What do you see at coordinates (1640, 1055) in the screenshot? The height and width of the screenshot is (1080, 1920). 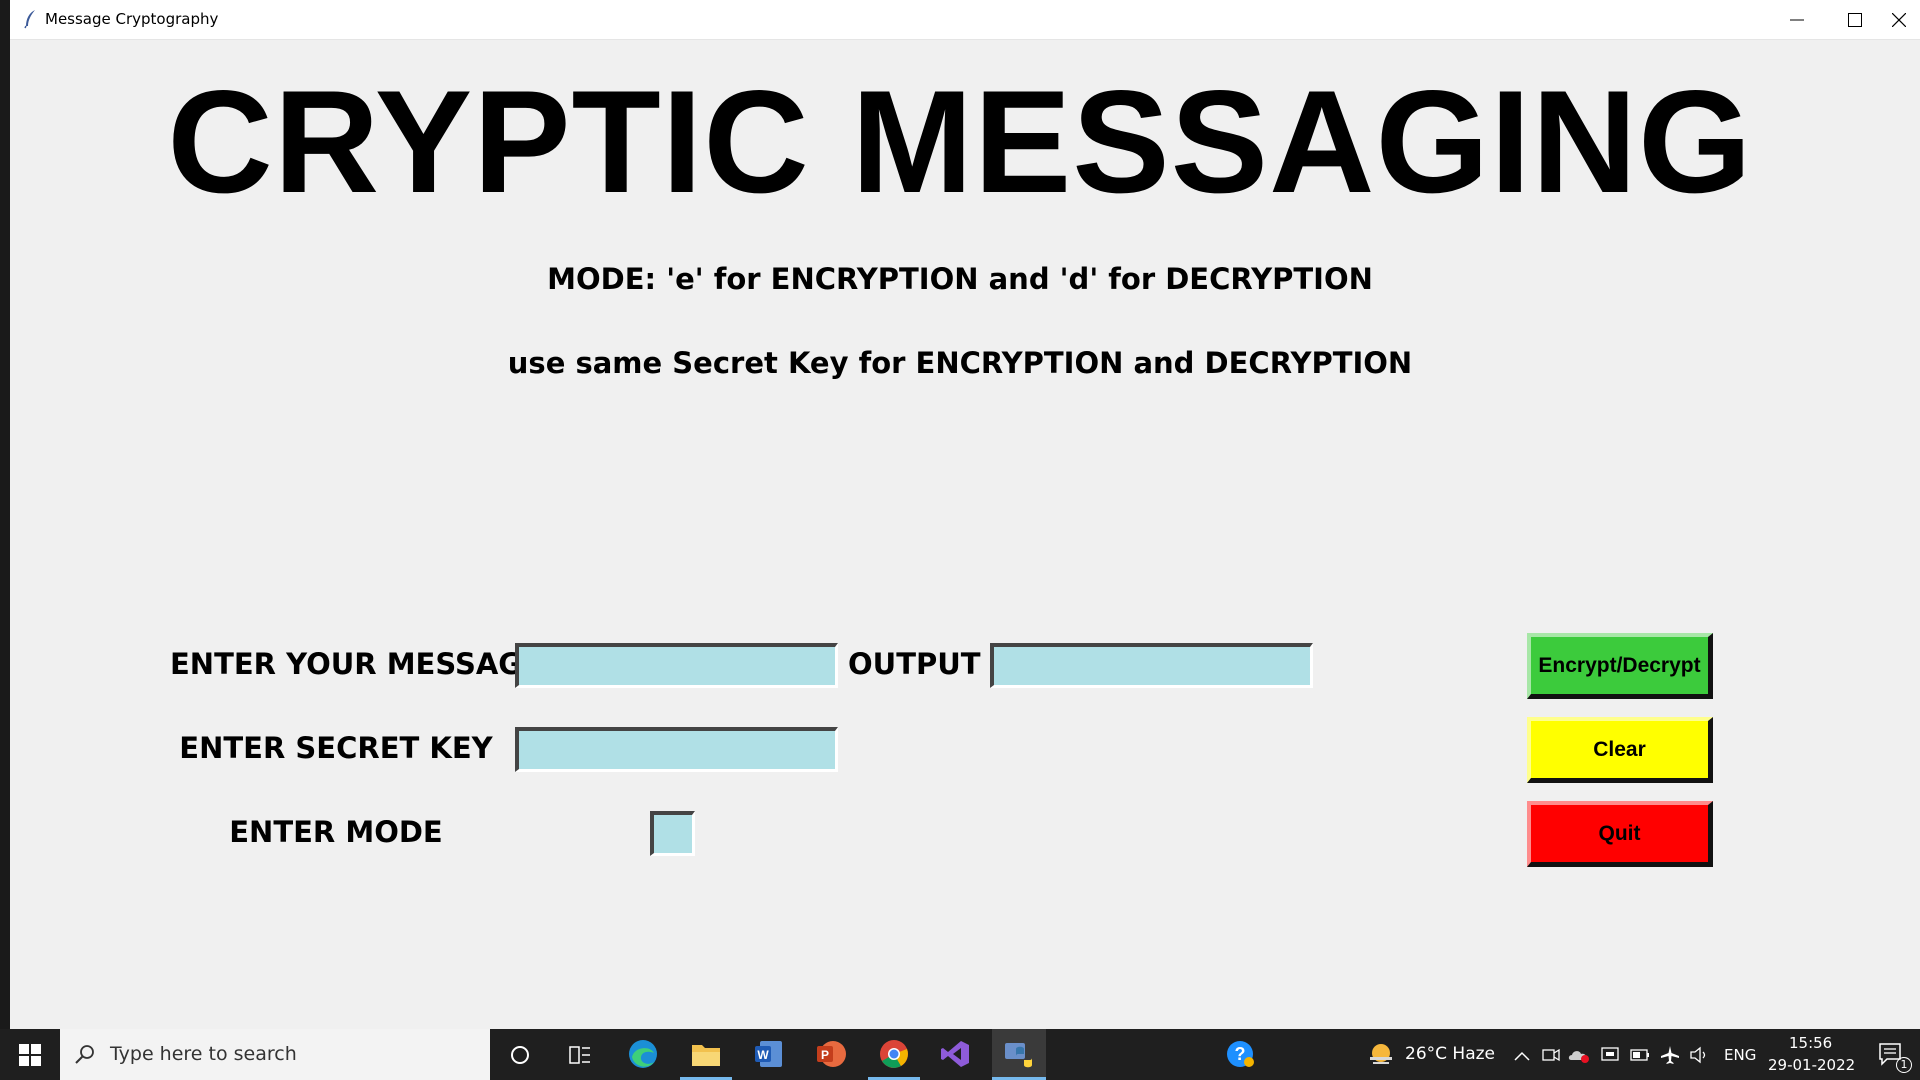 I see `battery-icon` at bounding box center [1640, 1055].